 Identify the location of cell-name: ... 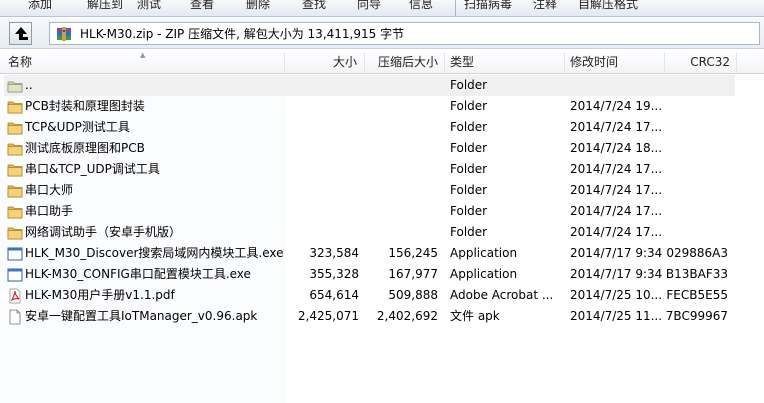
(29, 85).